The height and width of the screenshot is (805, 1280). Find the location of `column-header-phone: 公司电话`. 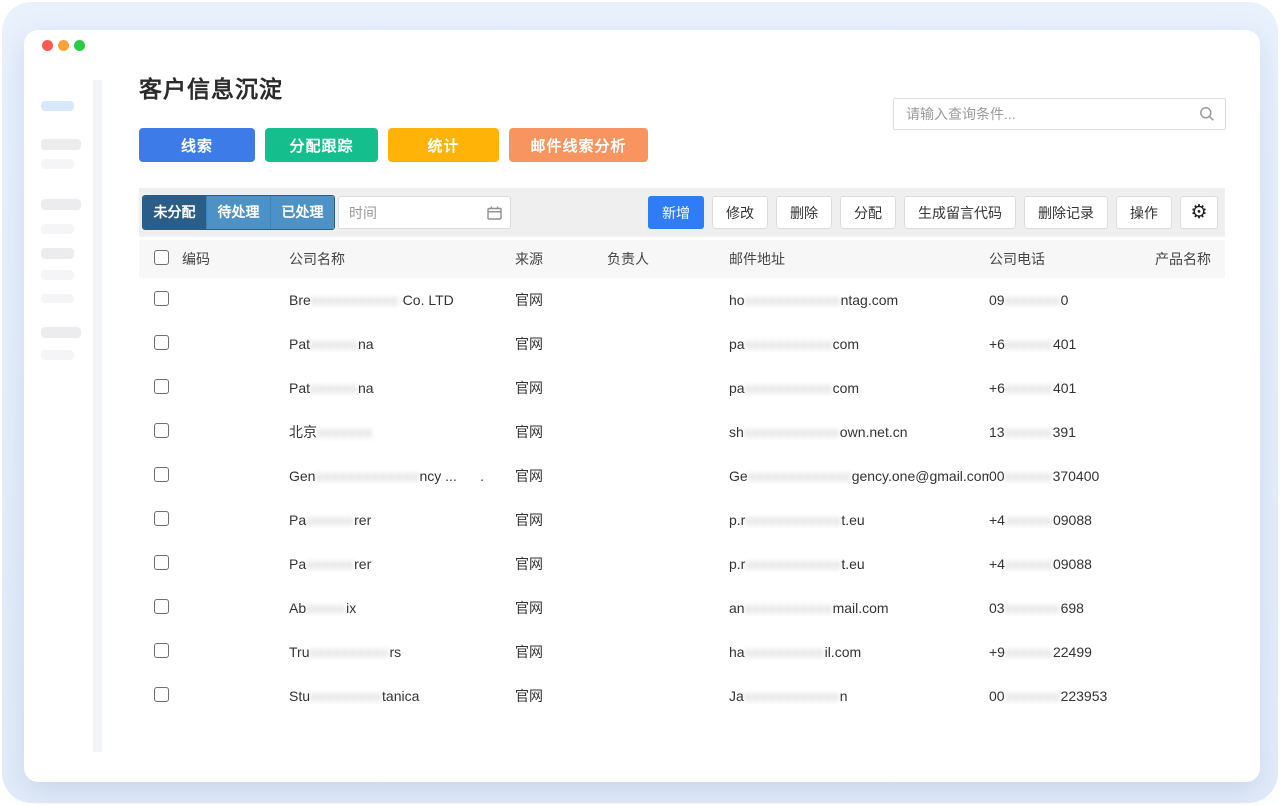

column-header-phone: 公司电话 is located at coordinates (1017, 259).